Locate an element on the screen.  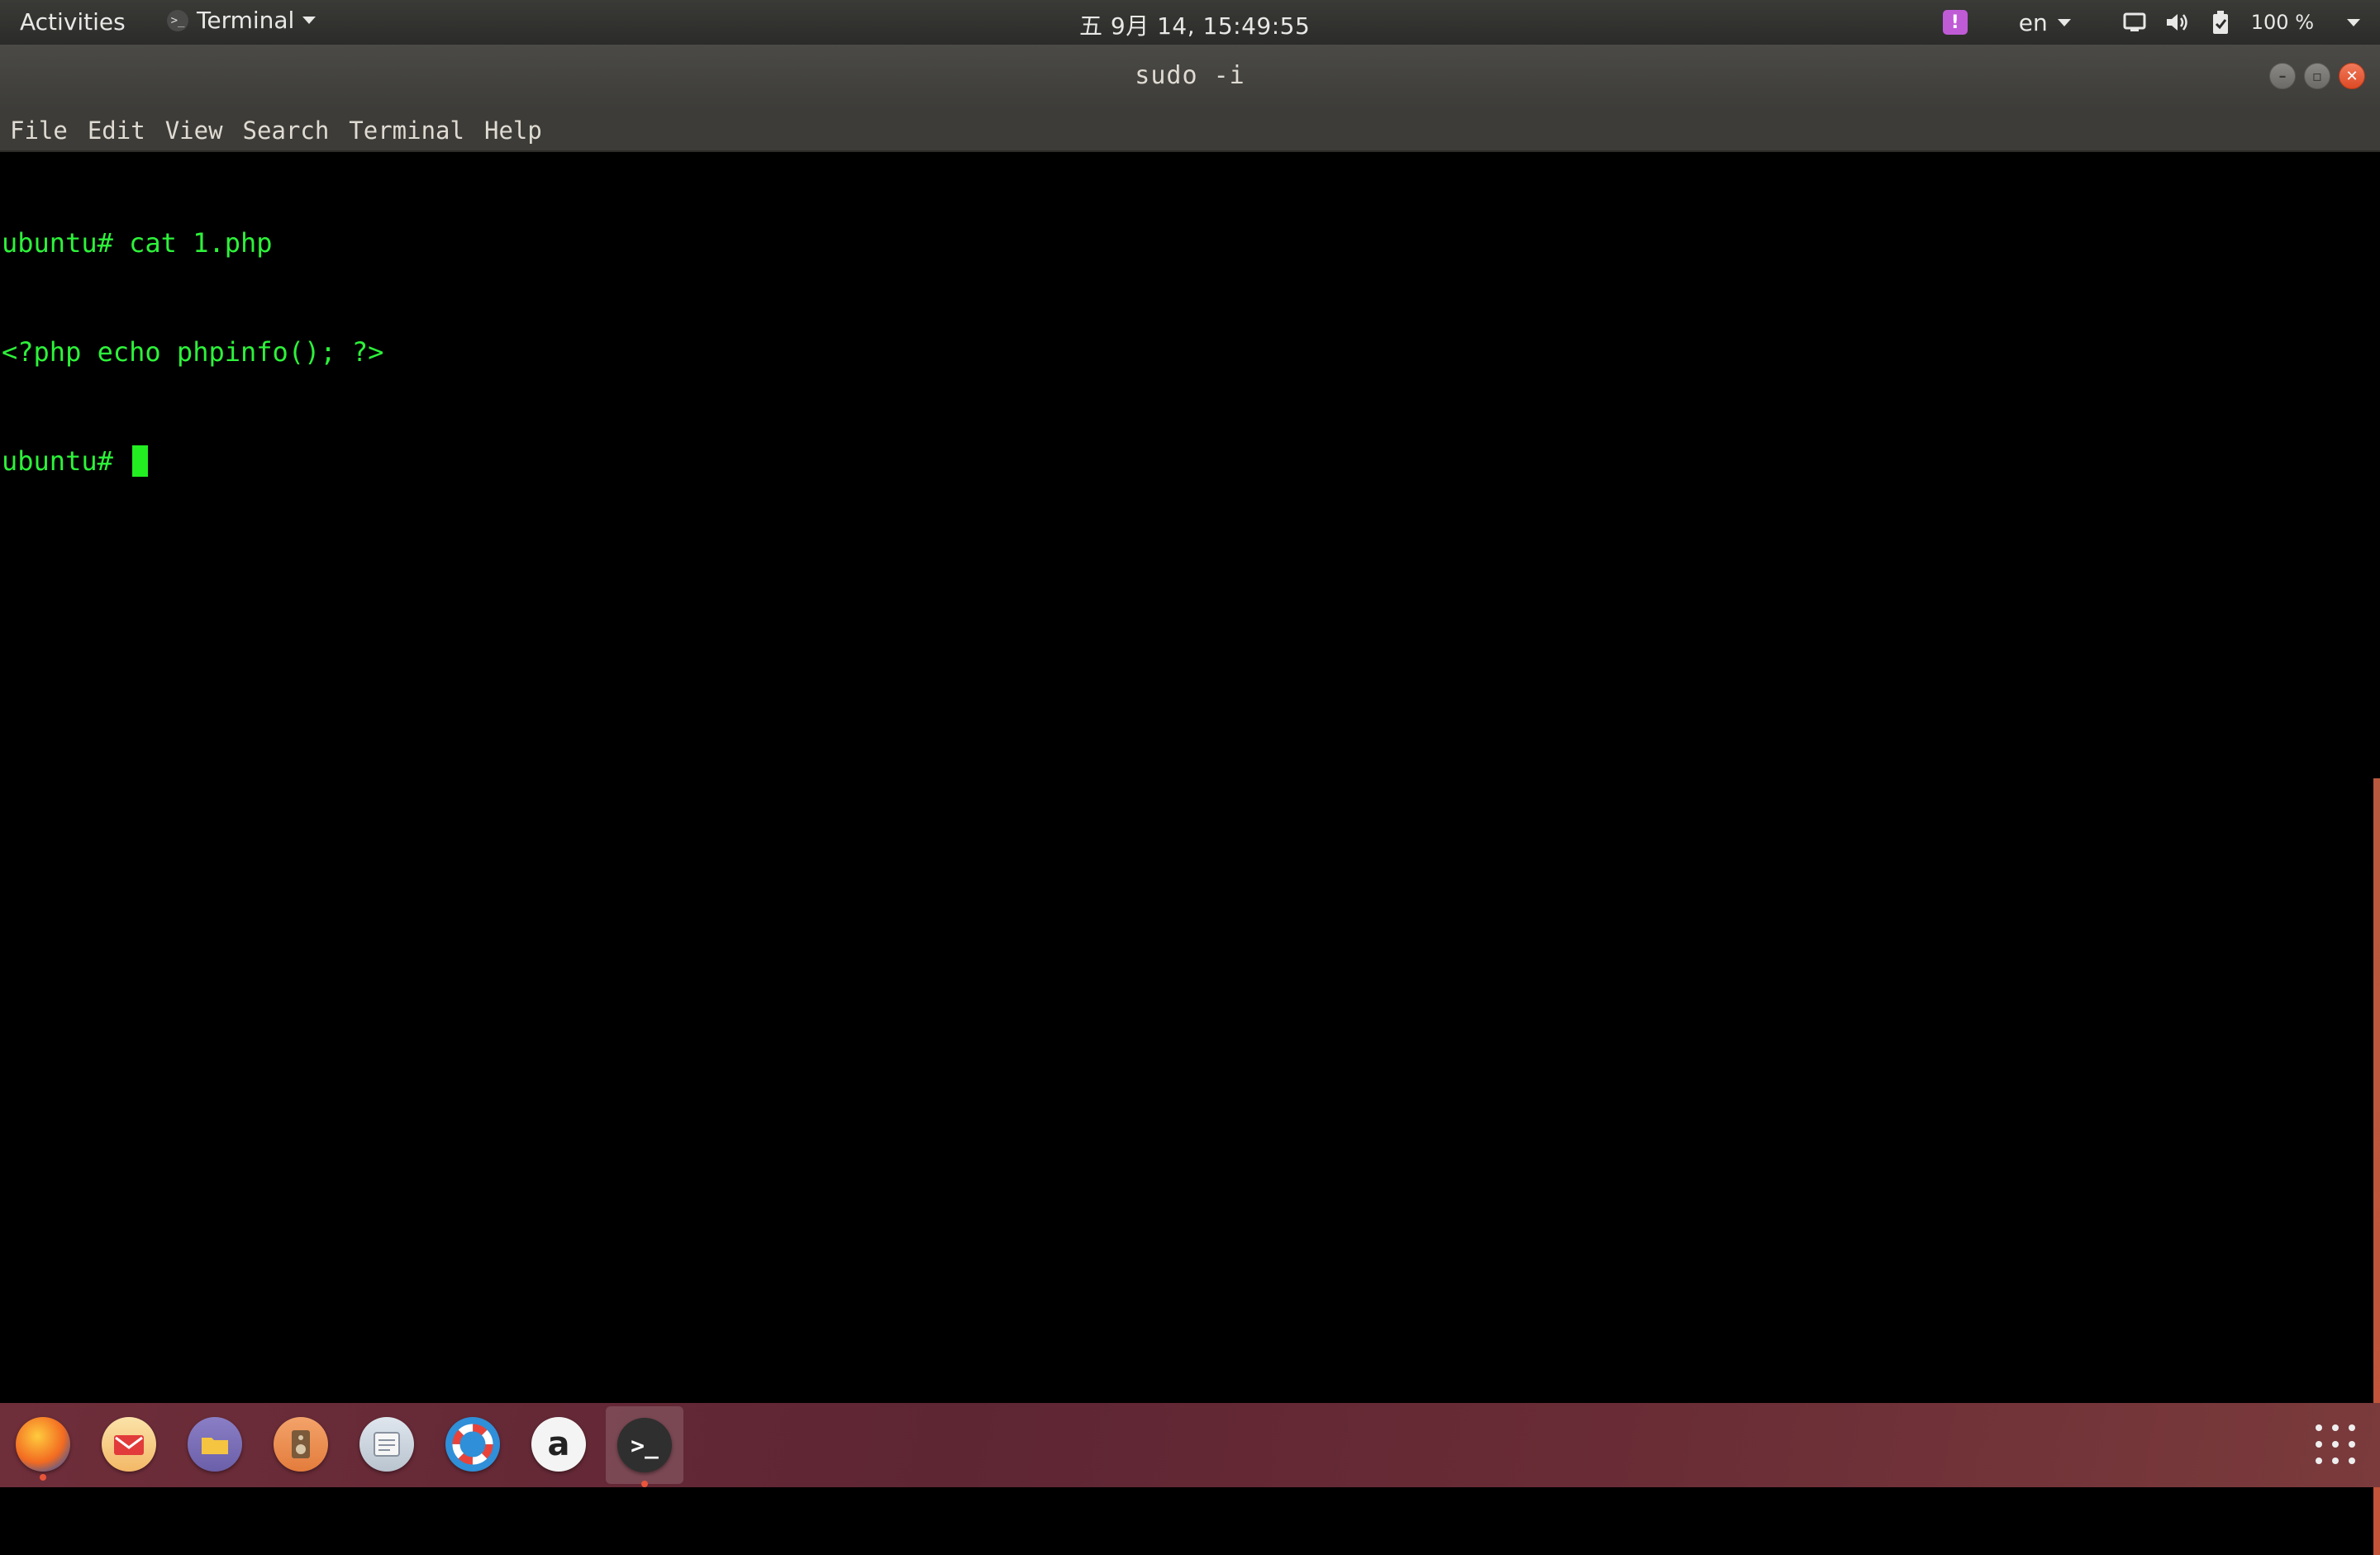
battery-icon is located at coordinates (2220, 22).